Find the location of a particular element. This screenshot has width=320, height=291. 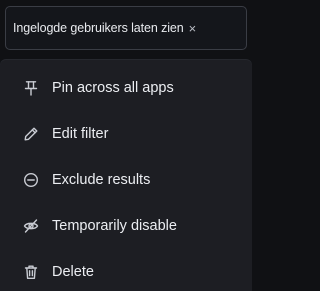

menu-item-pin-across-all-apps: Pin across all apps is located at coordinates (126, 88).